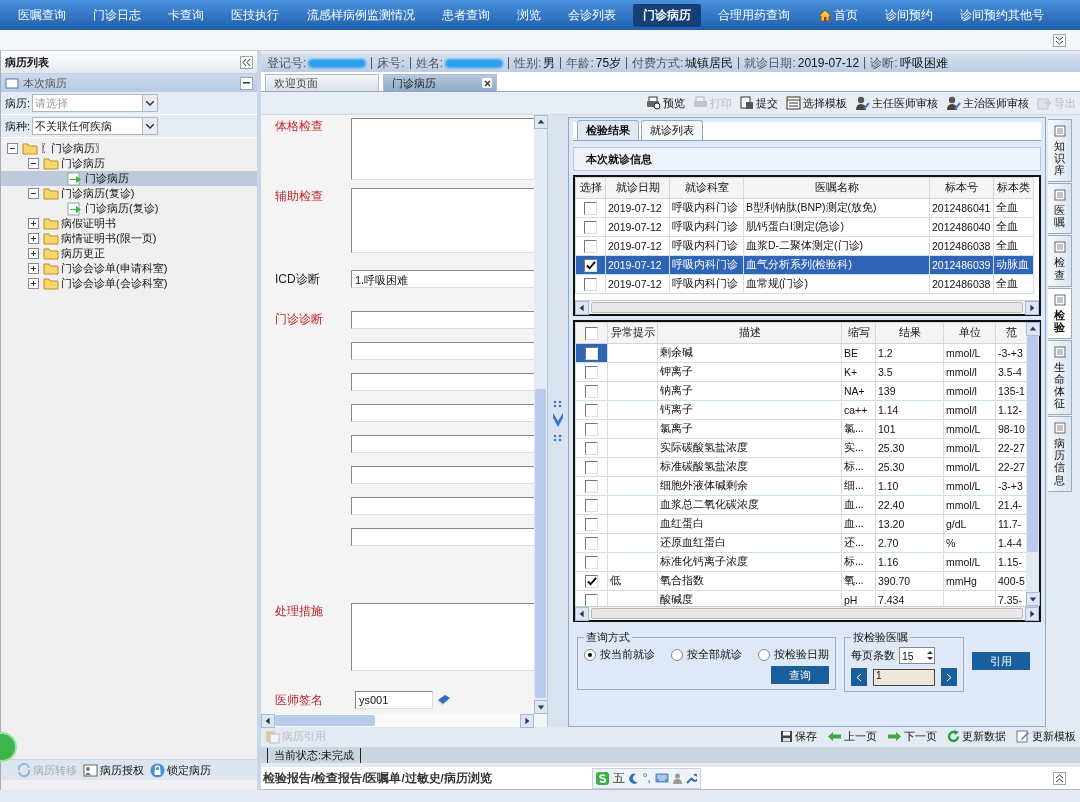 The width and height of the screenshot is (1080, 802). Describe the element at coordinates (129, 238) in the screenshot. I see `tree-item: 病情证明书(限一页)` at that location.